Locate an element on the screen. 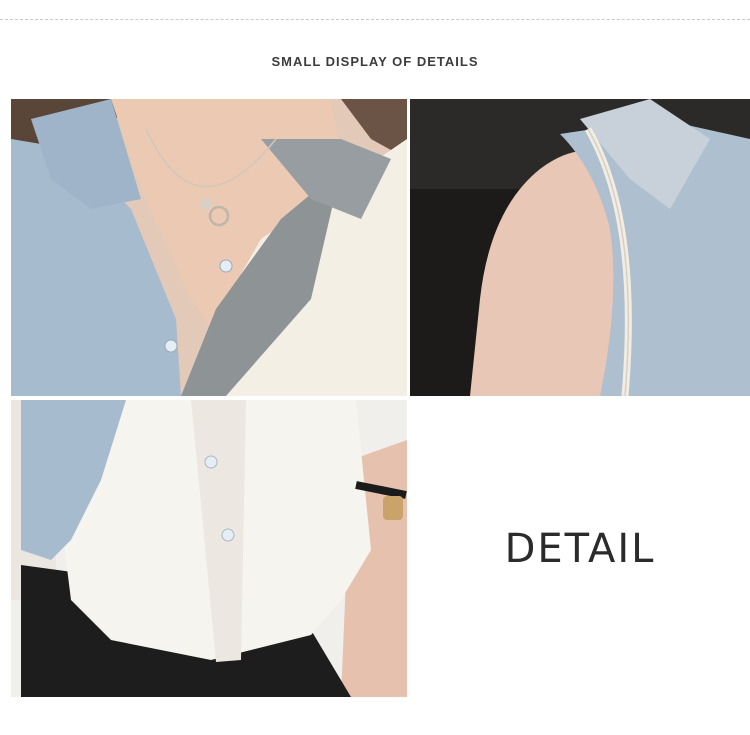  top-divider is located at coordinates (375, 19).